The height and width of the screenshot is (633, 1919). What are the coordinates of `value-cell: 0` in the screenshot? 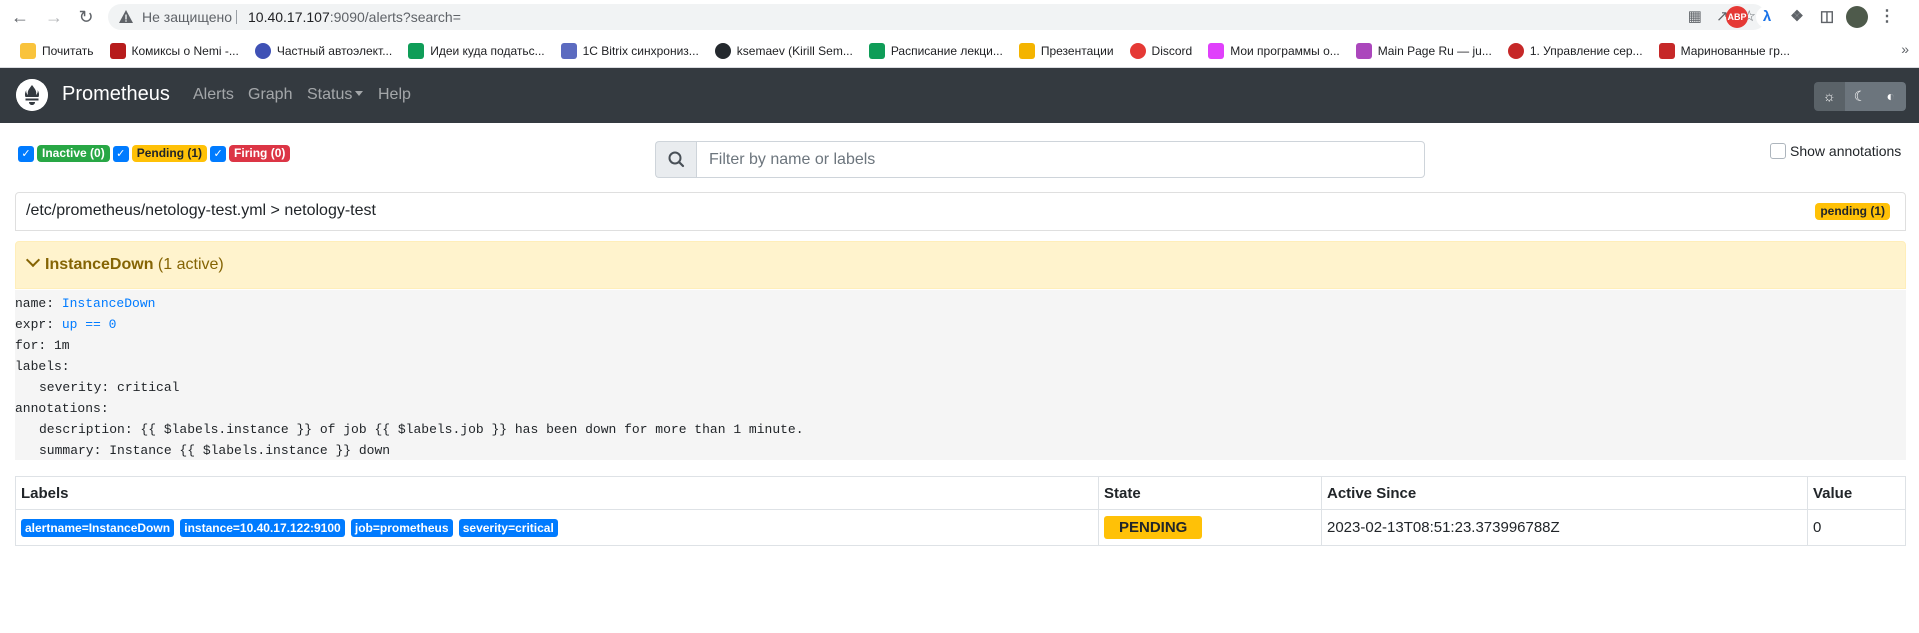 It's located at (1856, 527).